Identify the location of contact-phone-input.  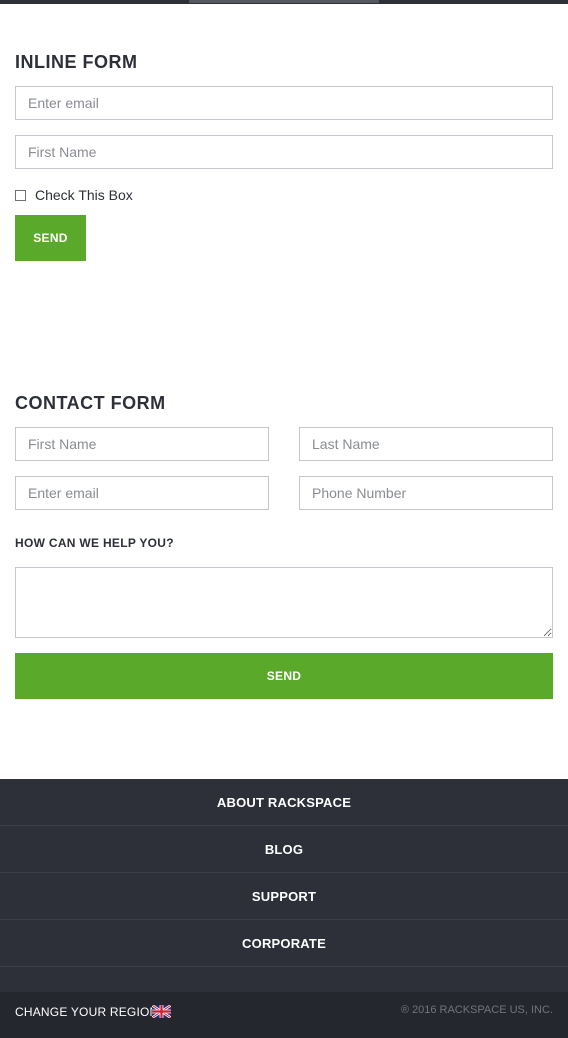
(426, 493).